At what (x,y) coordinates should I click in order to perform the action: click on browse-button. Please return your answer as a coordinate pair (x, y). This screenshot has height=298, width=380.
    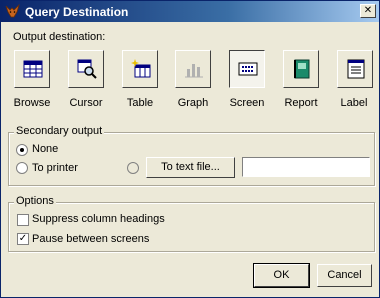
    Looking at the image, I should click on (32, 69).